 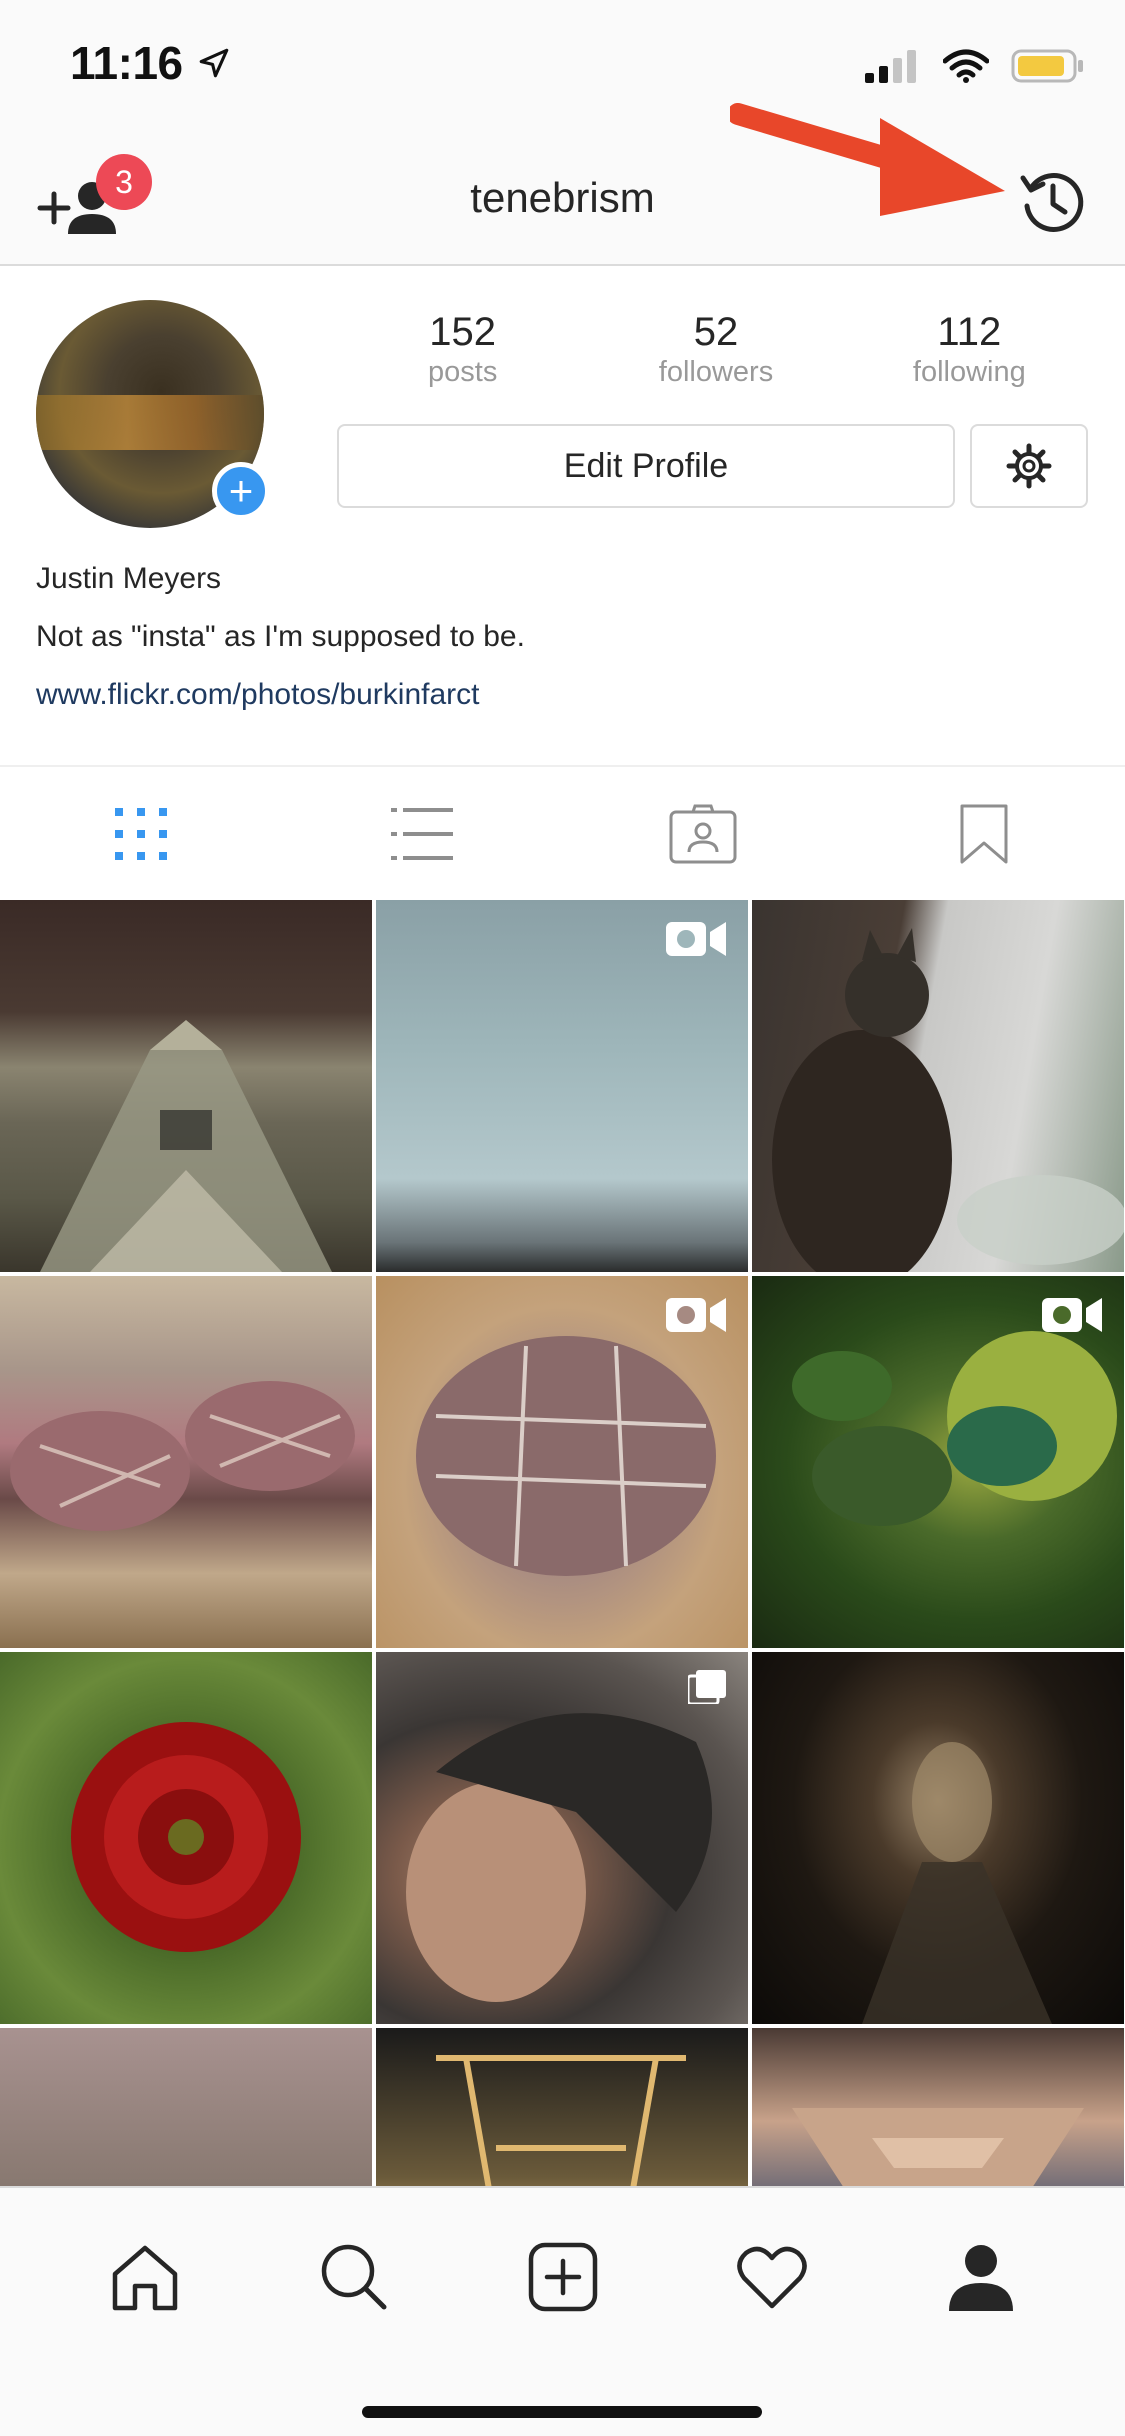 I want to click on dahlia-image, so click(x=186, y=1837).